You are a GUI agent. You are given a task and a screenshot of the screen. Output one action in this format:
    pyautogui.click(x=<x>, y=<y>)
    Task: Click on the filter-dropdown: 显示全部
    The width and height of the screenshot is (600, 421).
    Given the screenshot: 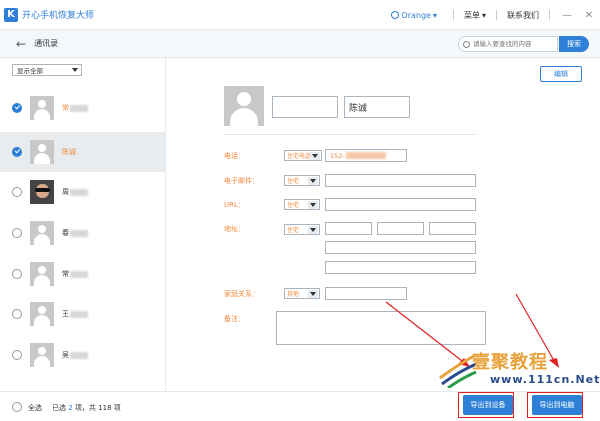 What is the action you would take?
    pyautogui.click(x=47, y=70)
    